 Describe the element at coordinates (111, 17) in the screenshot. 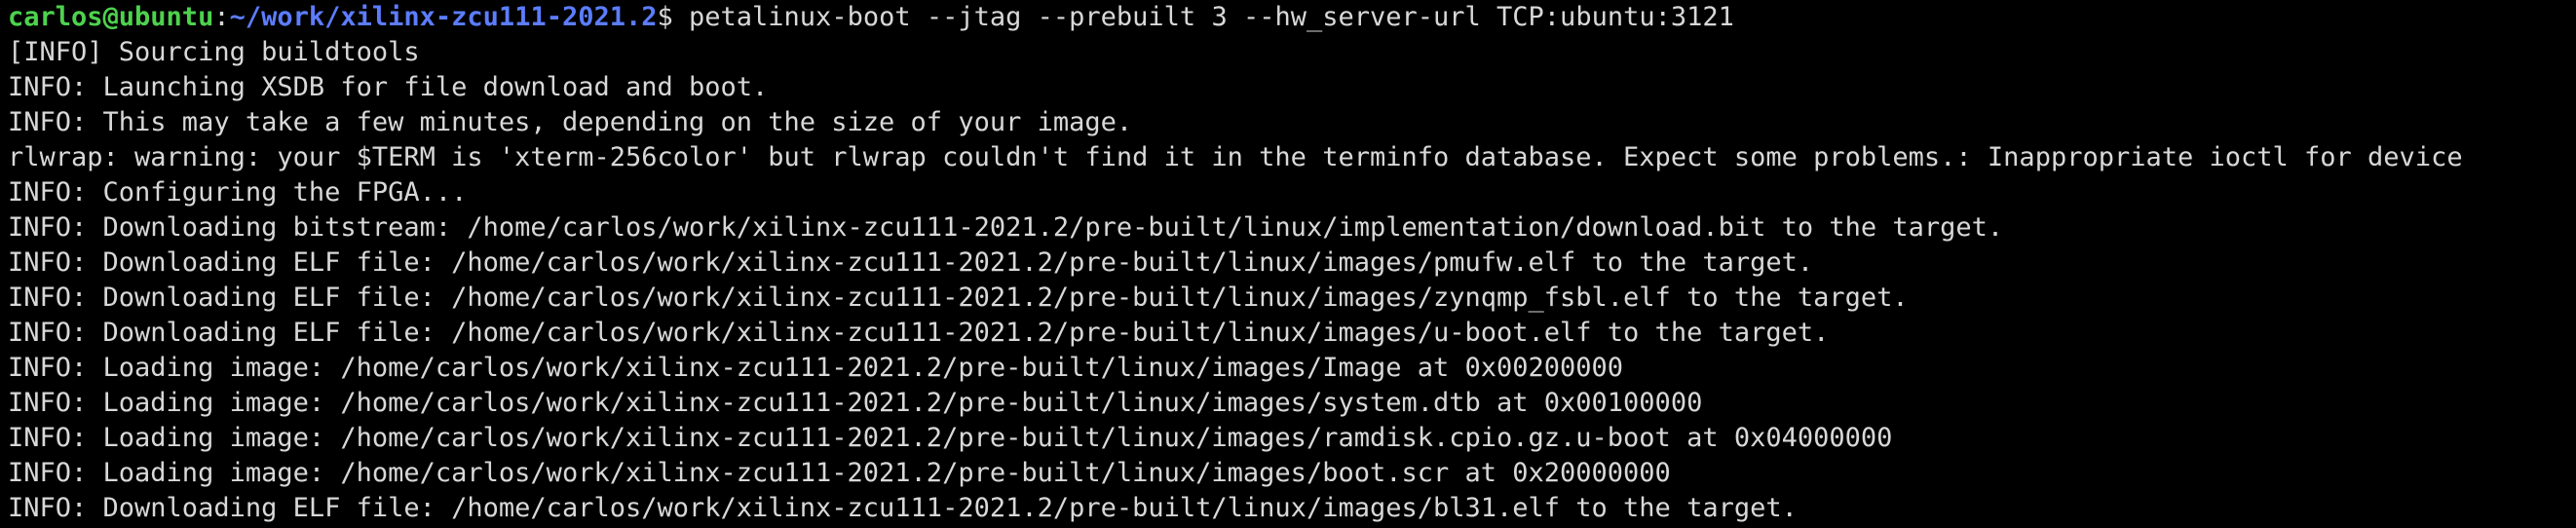

I see `prompt-user-host: carlos@ubuntu` at that location.